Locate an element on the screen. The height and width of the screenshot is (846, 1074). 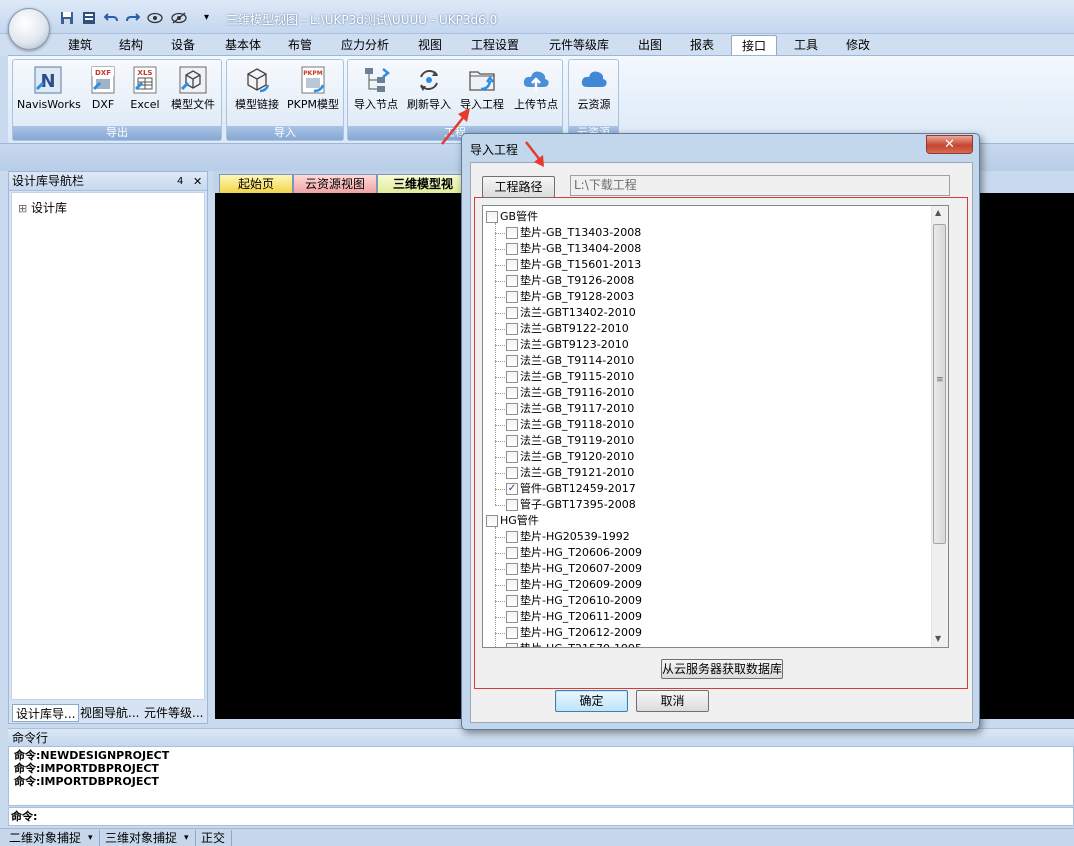
tab-piping: 布管 is located at coordinates (300, 45).